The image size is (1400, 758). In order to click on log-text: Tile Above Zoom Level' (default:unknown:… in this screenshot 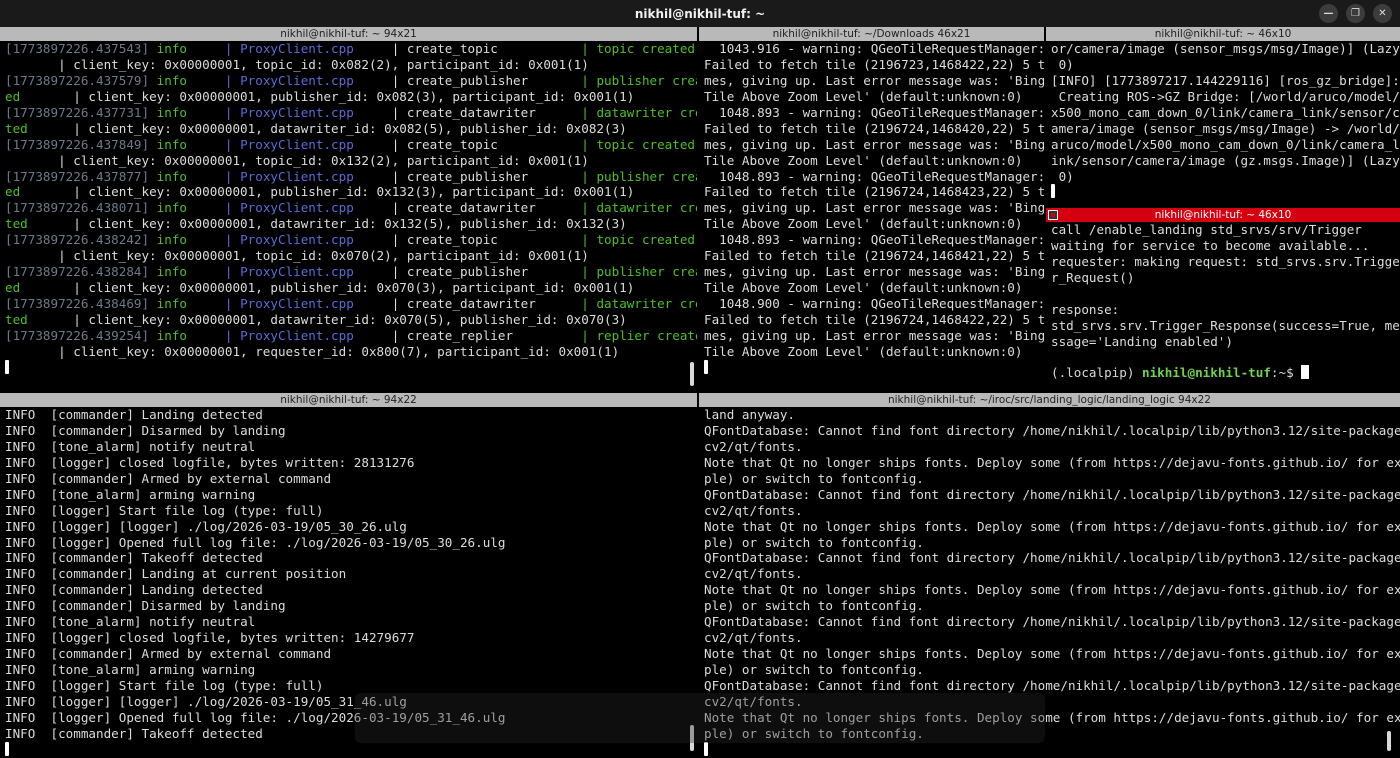, I will do `click(863, 224)`.